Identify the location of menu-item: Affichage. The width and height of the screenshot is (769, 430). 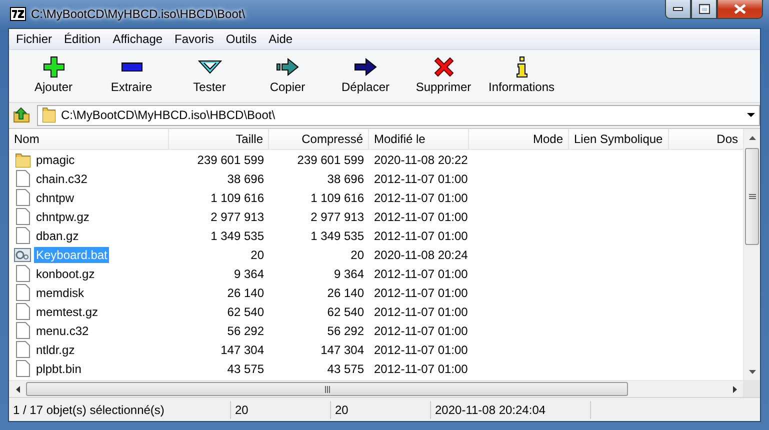
(137, 39).